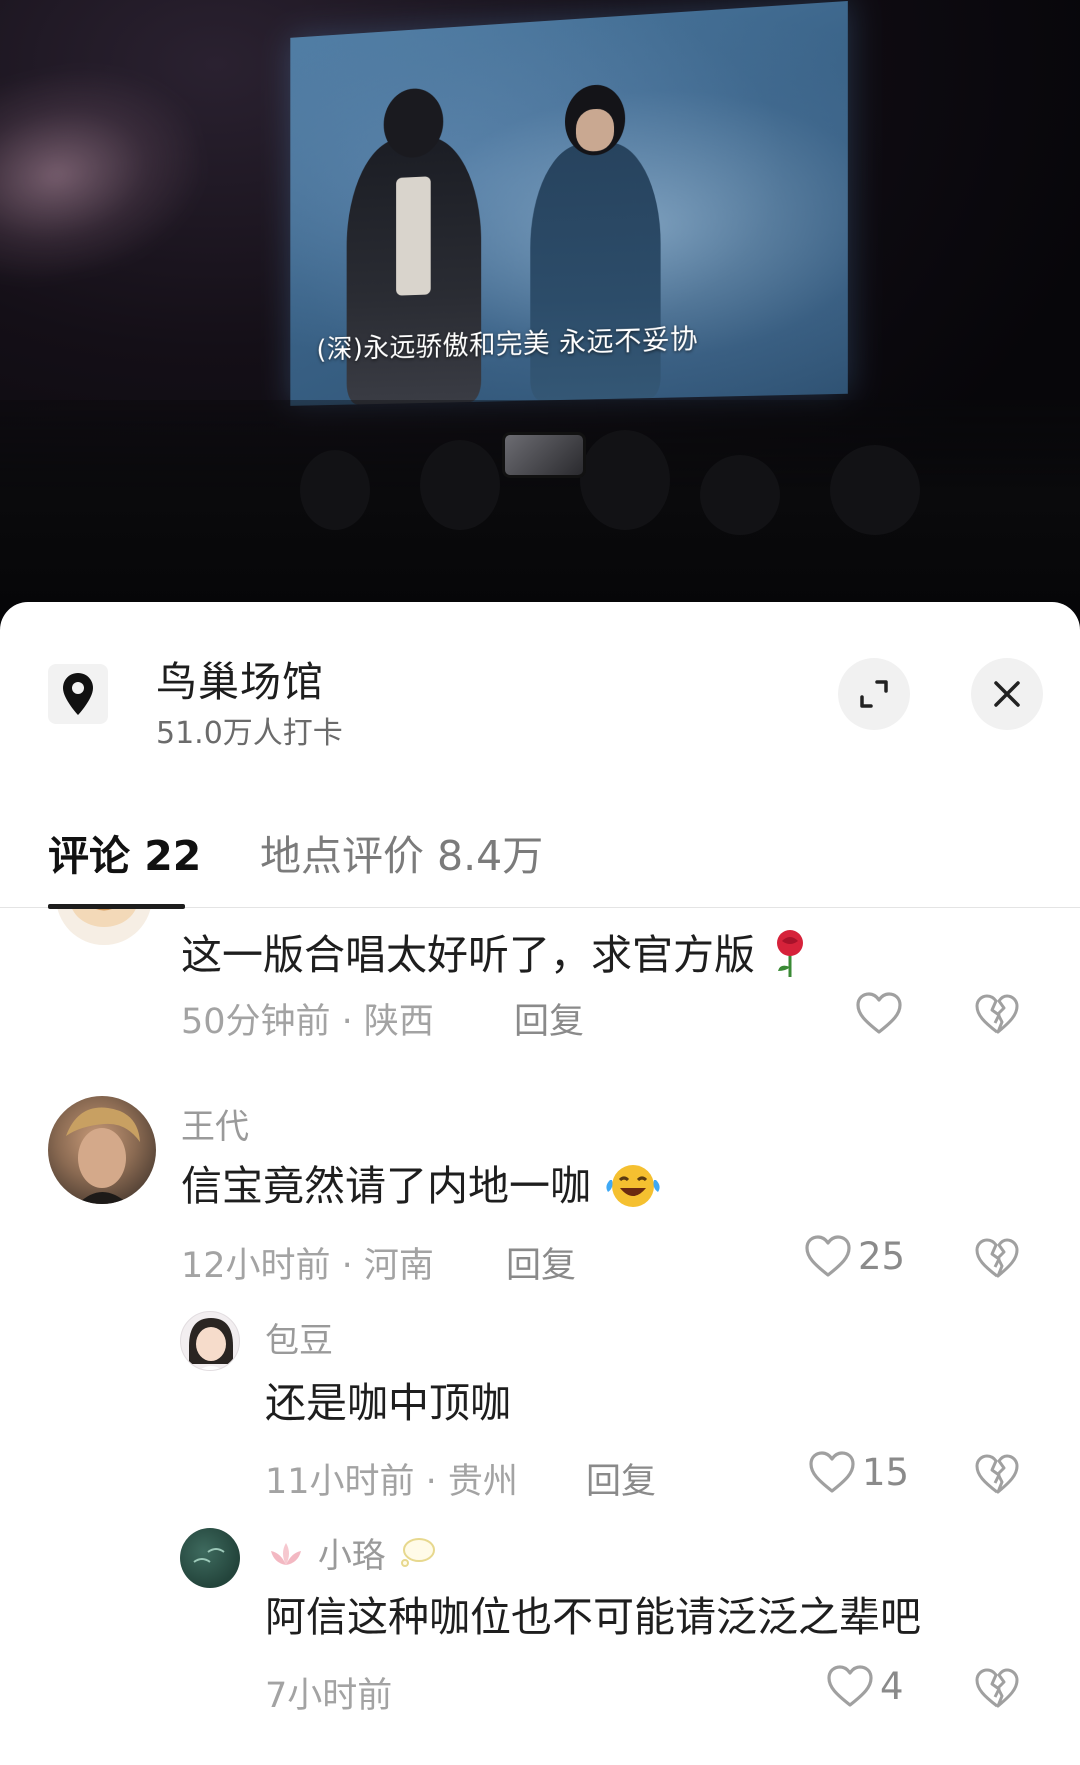  Describe the element at coordinates (249, 733) in the screenshot. I see `place-checkins: 51.0万人打卡` at that location.